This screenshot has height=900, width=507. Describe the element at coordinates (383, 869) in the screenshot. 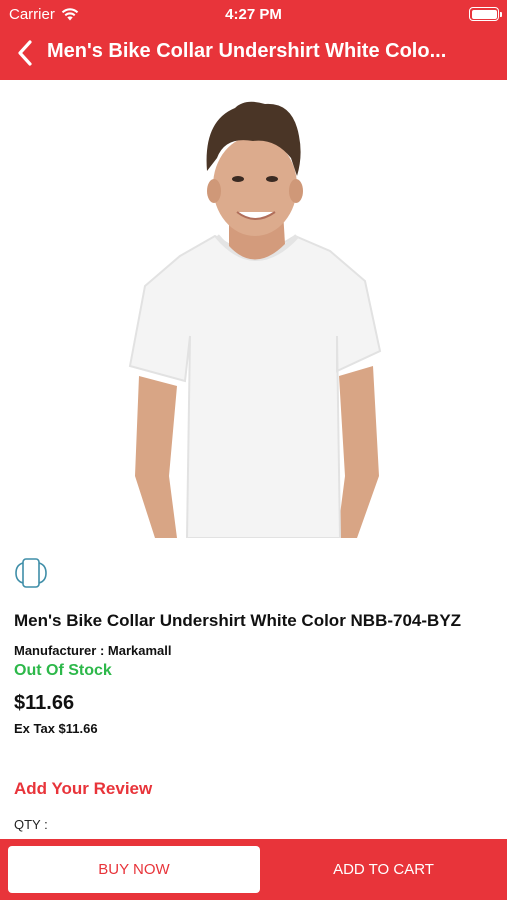

I see `add-to-cart-button: ADD TO CART` at that location.